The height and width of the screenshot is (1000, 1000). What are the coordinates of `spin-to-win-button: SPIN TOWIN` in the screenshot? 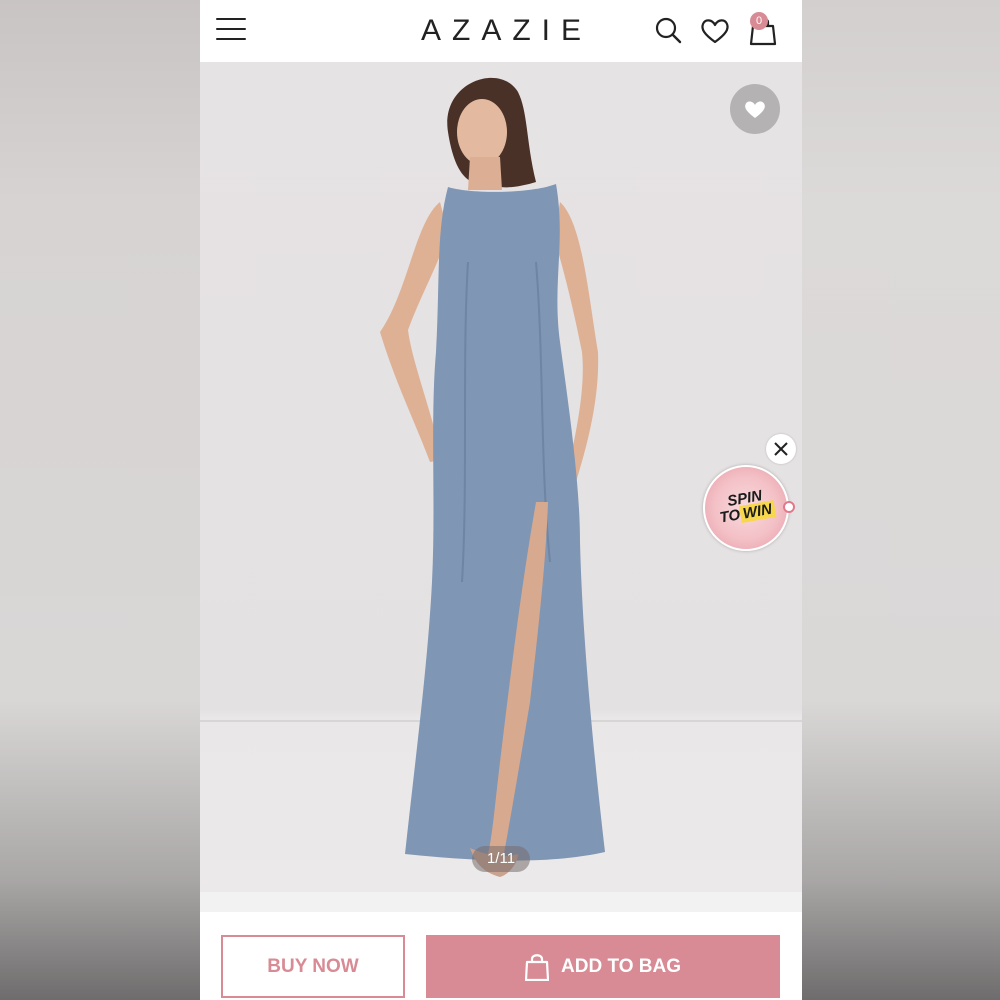 It's located at (749, 508).